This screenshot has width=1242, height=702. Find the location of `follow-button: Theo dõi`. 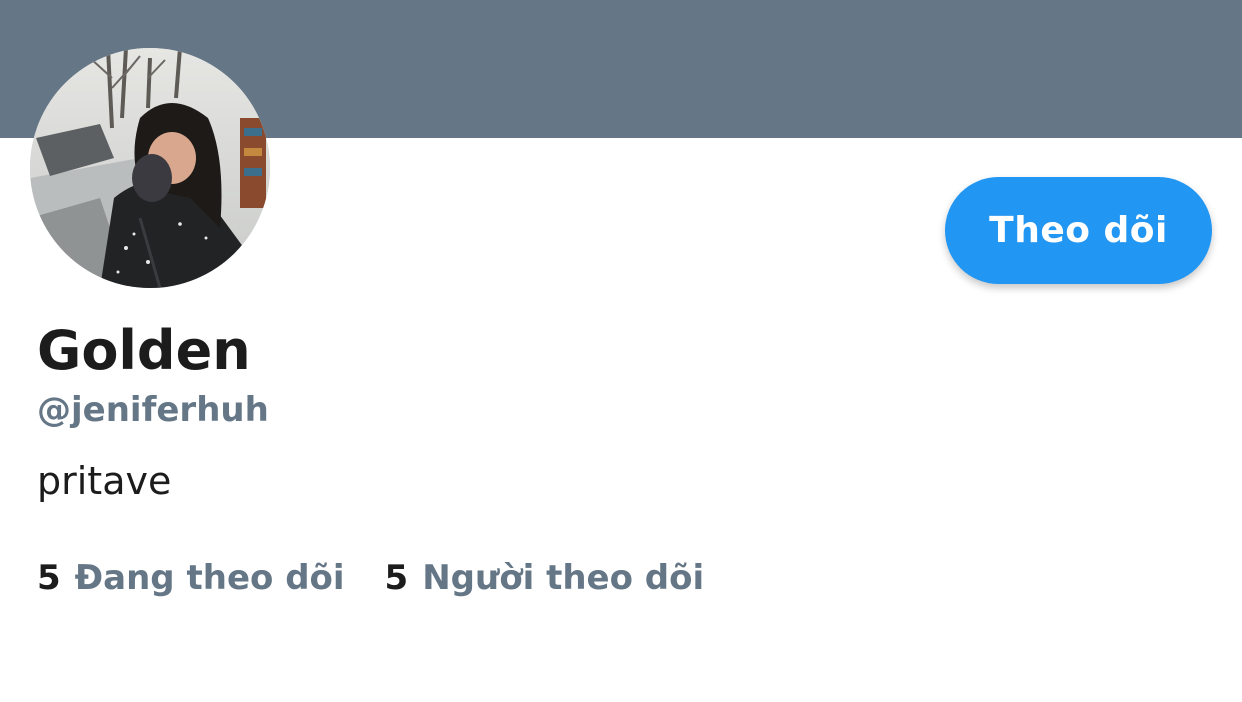

follow-button: Theo dõi is located at coordinates (1078, 230).